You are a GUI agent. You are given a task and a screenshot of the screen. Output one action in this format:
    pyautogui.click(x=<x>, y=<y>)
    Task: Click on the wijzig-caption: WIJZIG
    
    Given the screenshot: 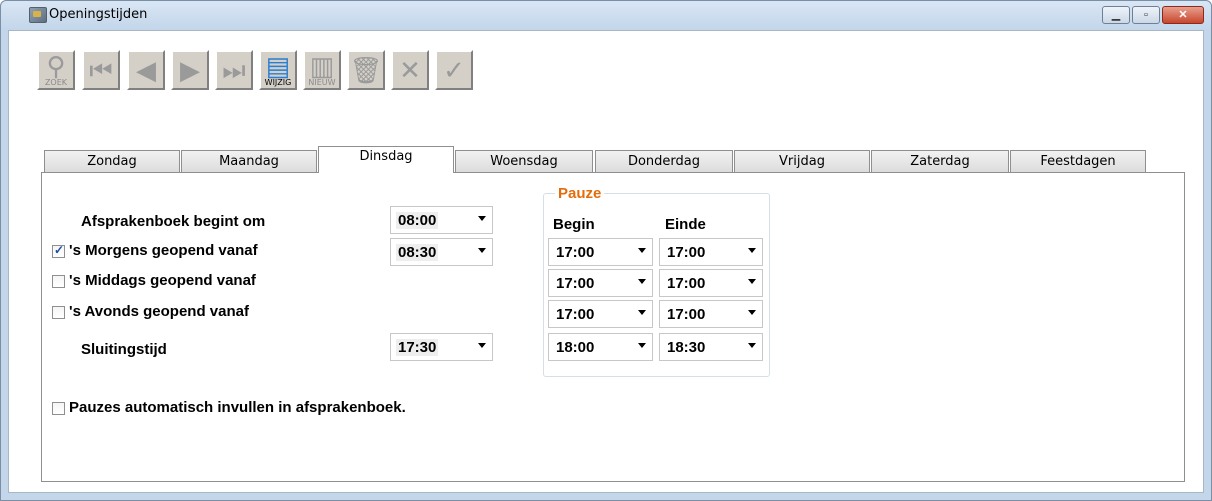 What is the action you would take?
    pyautogui.click(x=278, y=82)
    